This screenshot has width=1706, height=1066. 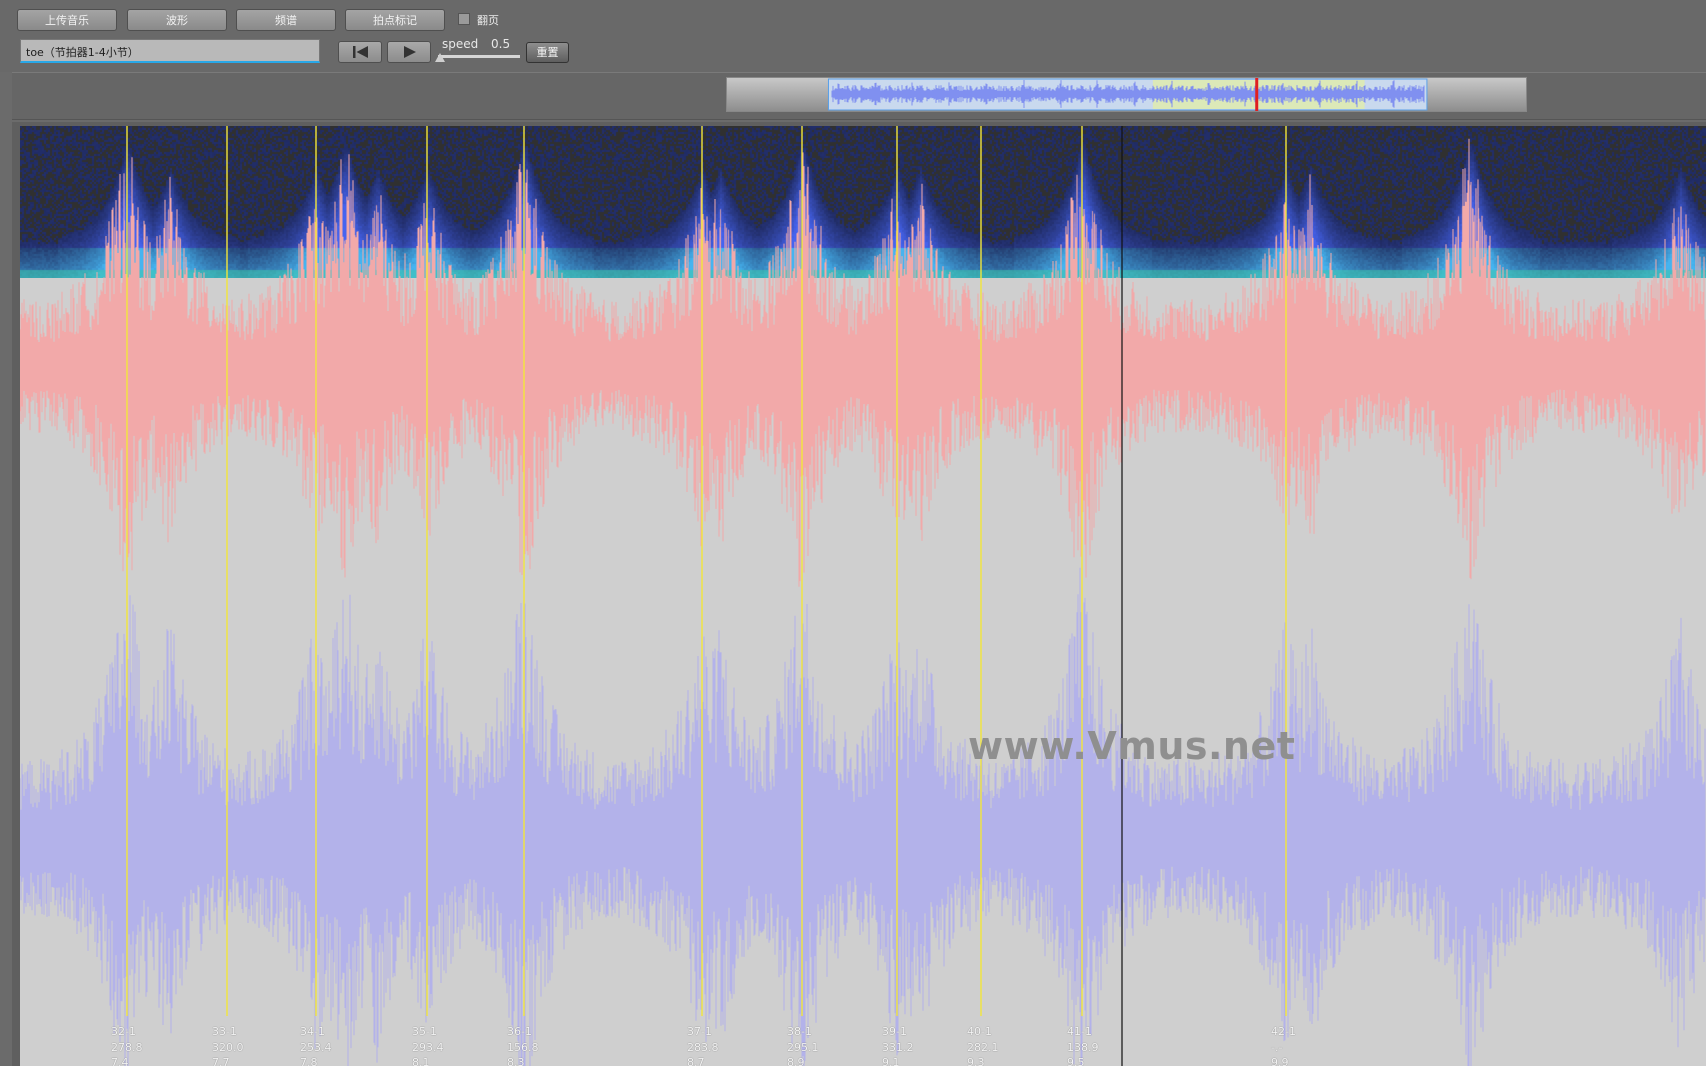 I want to click on beat-time: 8.9, so click(x=796, y=1061).